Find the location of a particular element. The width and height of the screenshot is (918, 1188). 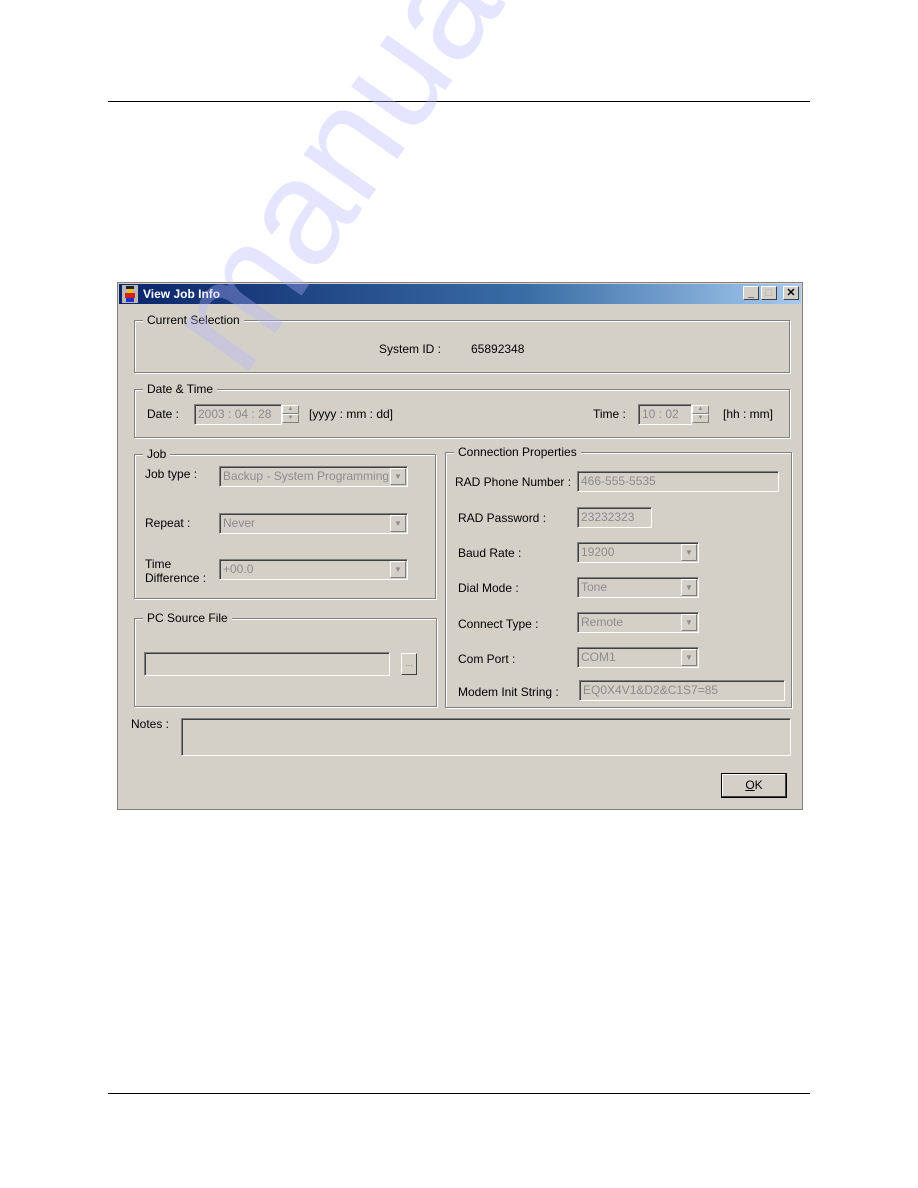

date-picker: 2003 : 04 : 28 is located at coordinates (238, 414).